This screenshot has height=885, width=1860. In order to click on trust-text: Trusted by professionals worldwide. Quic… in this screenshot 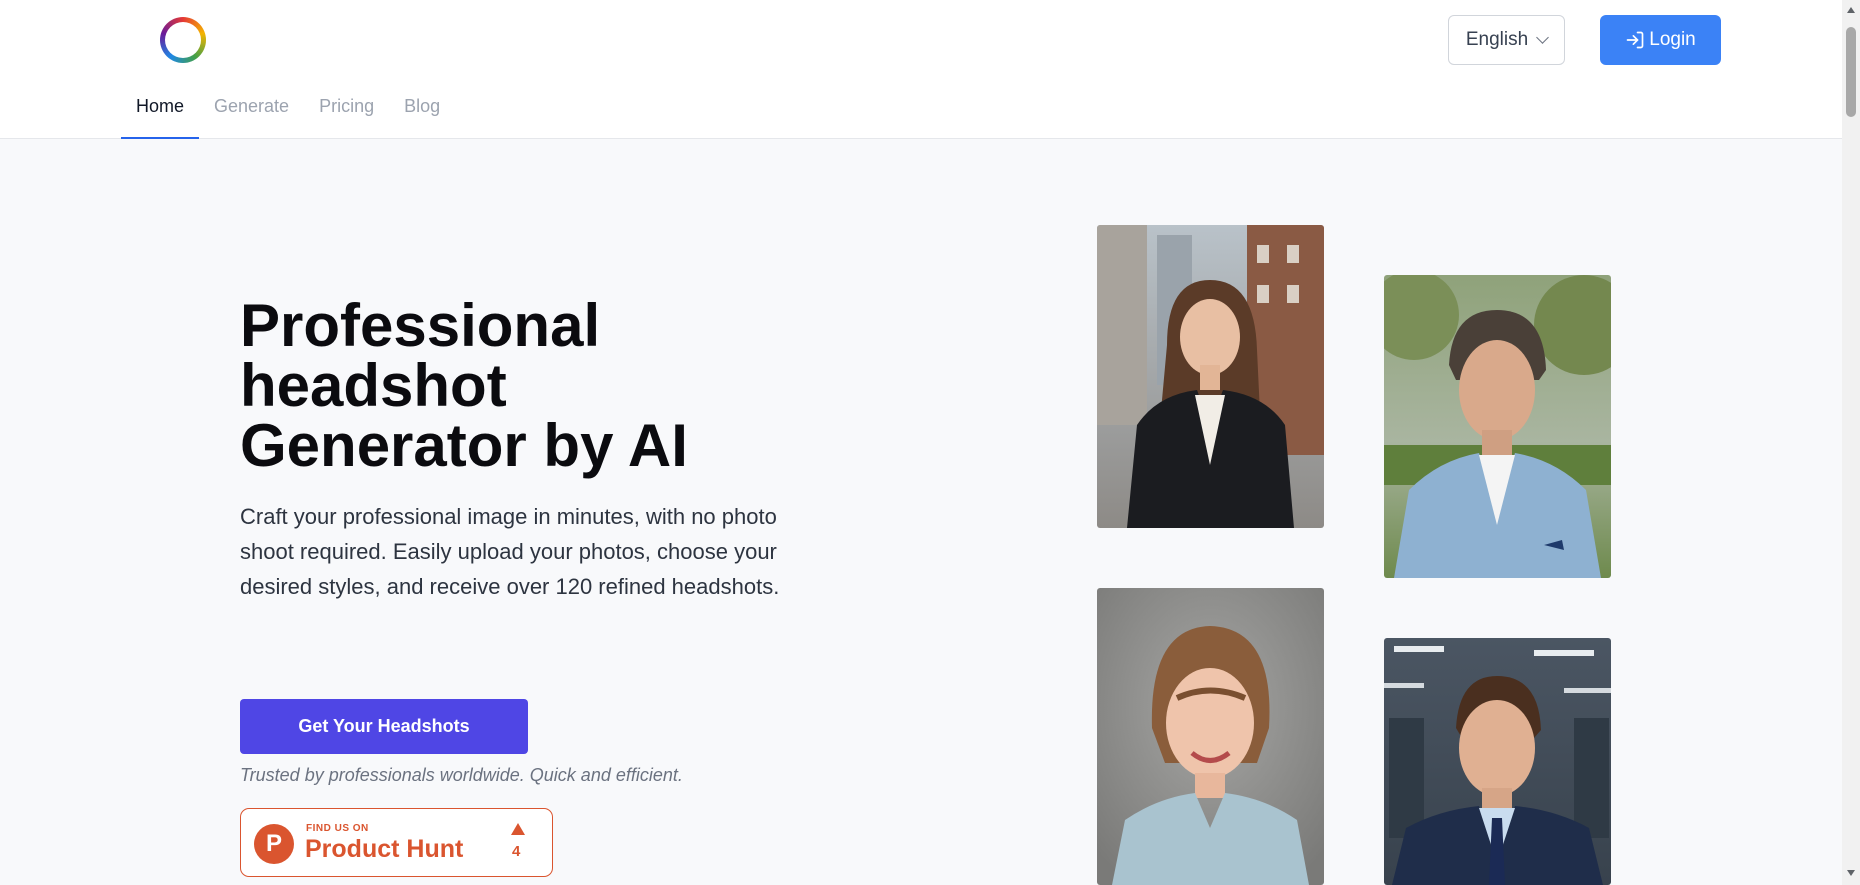, I will do `click(461, 775)`.